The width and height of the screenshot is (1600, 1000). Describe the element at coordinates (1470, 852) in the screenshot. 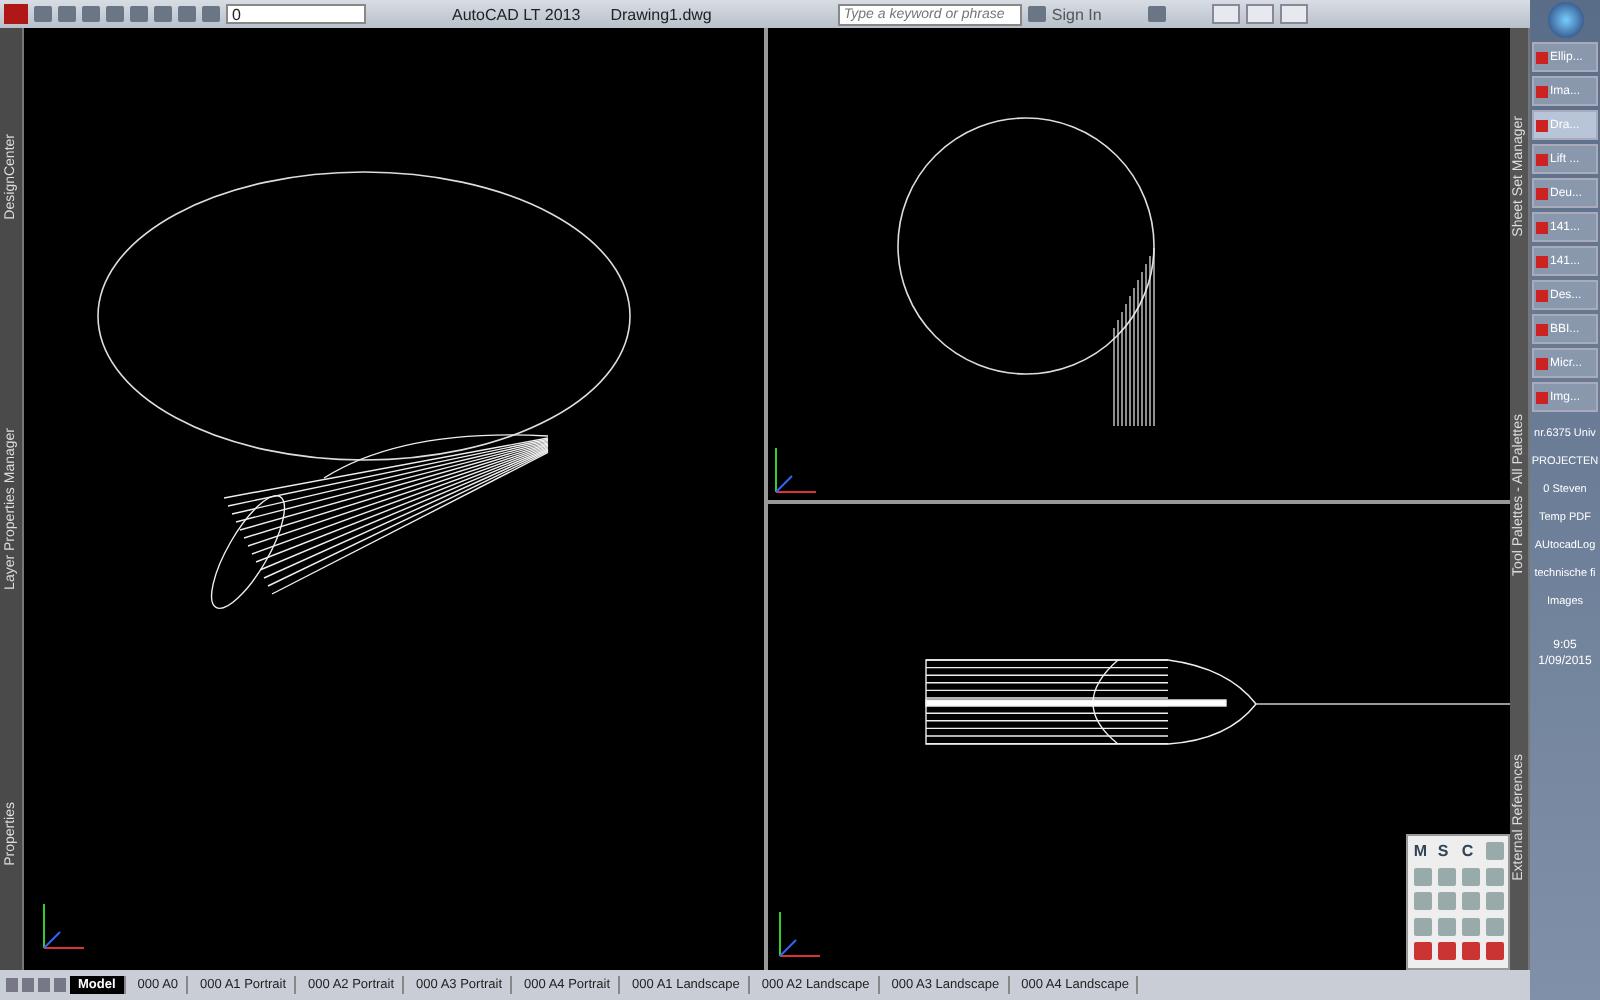

I see `toolbar-letter: C` at that location.